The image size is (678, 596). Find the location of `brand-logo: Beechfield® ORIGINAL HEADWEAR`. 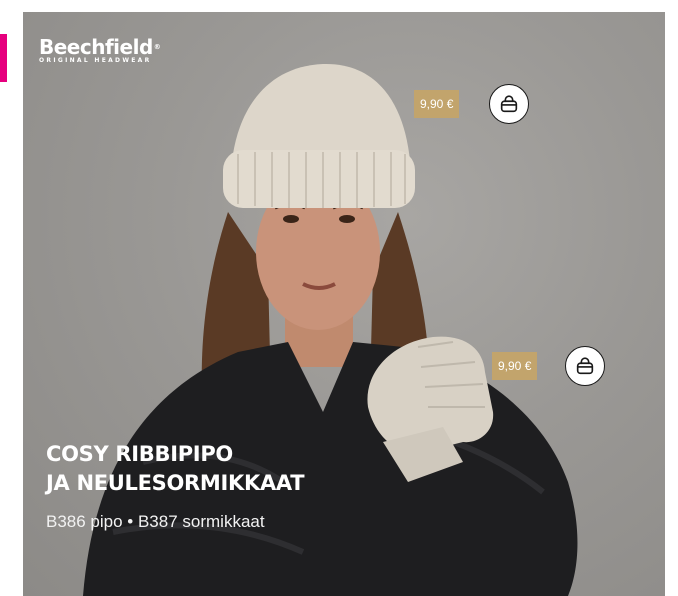

brand-logo: Beechfield® ORIGINAL HEADWEAR is located at coordinates (100, 50).